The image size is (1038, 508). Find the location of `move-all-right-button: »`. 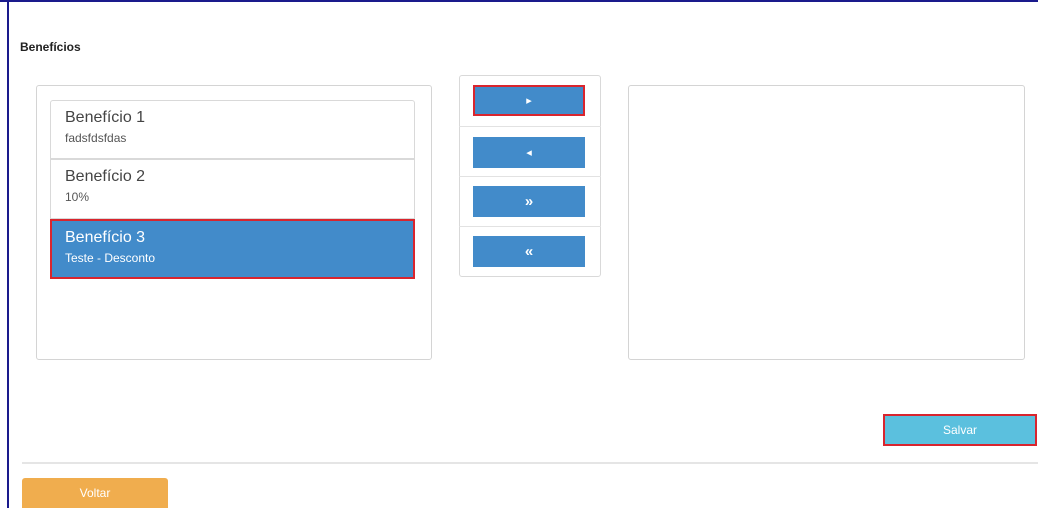

move-all-right-button: » is located at coordinates (529, 201).